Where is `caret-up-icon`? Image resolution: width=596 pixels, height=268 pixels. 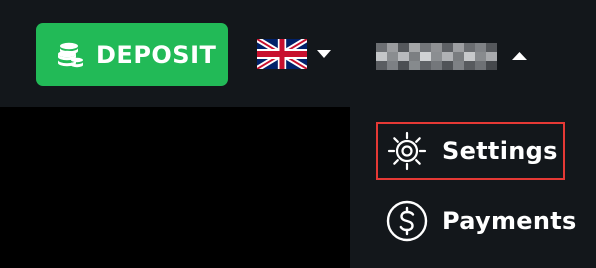
caret-up-icon is located at coordinates (519, 56).